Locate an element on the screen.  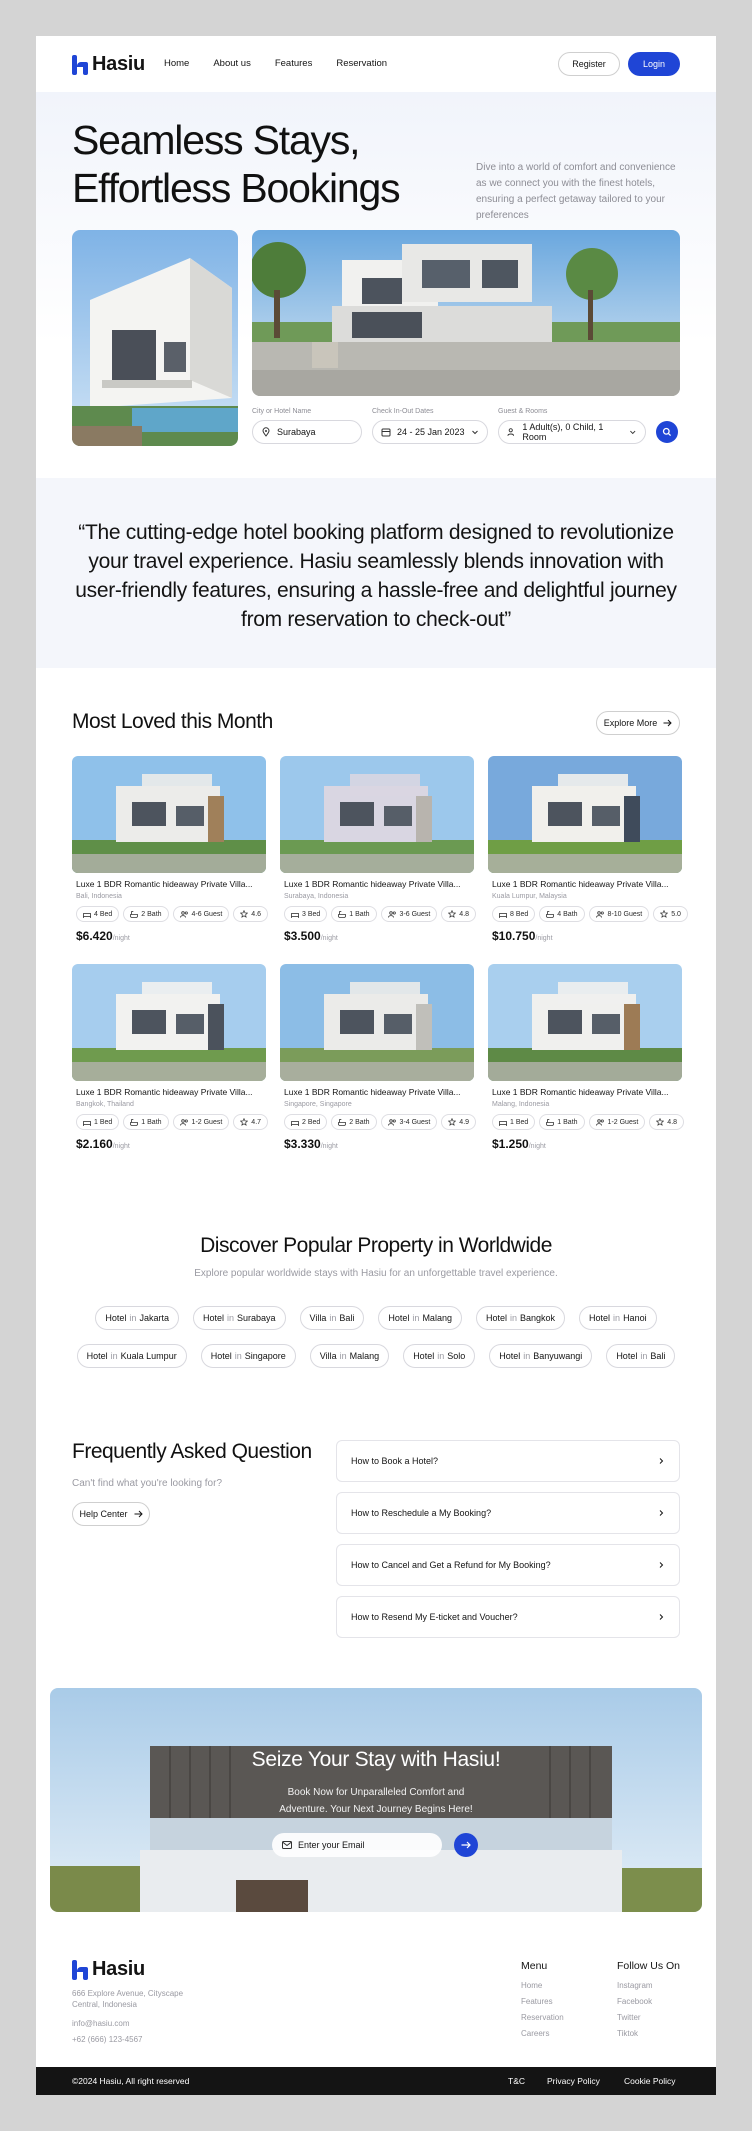
guests-chip: 3-6 Guest is located at coordinates (409, 914).